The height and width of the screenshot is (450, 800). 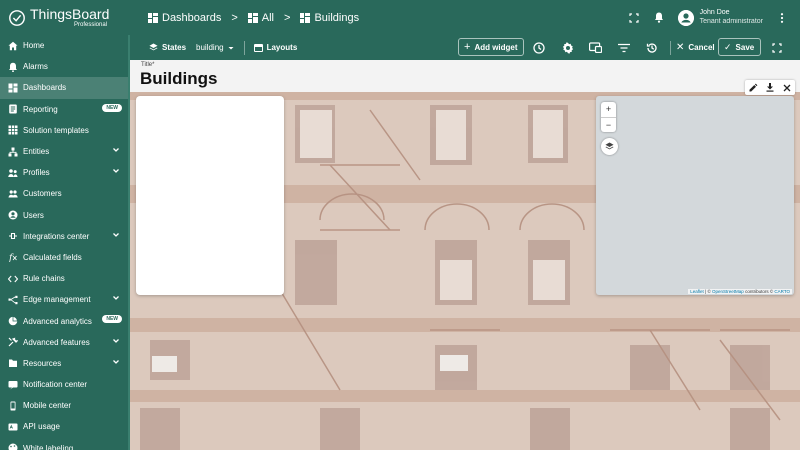 I want to click on sidebar-item-reporting: Reporting NEW, so click(x=65, y=109).